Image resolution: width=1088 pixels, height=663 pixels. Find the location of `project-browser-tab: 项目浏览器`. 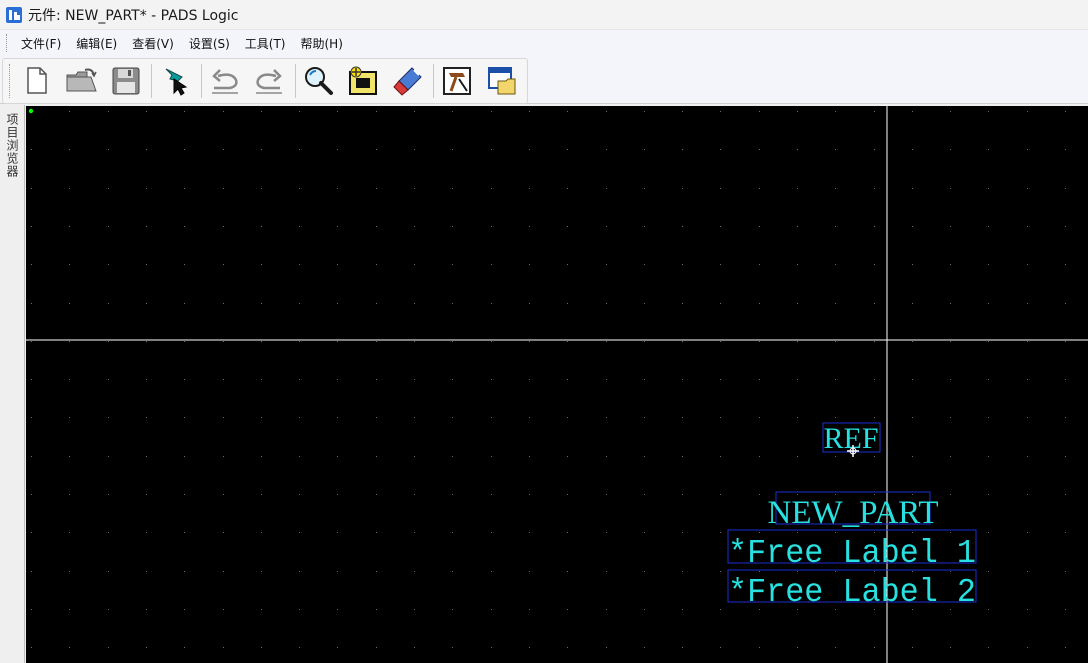

project-browser-tab: 项目浏览器 is located at coordinates (12, 145).